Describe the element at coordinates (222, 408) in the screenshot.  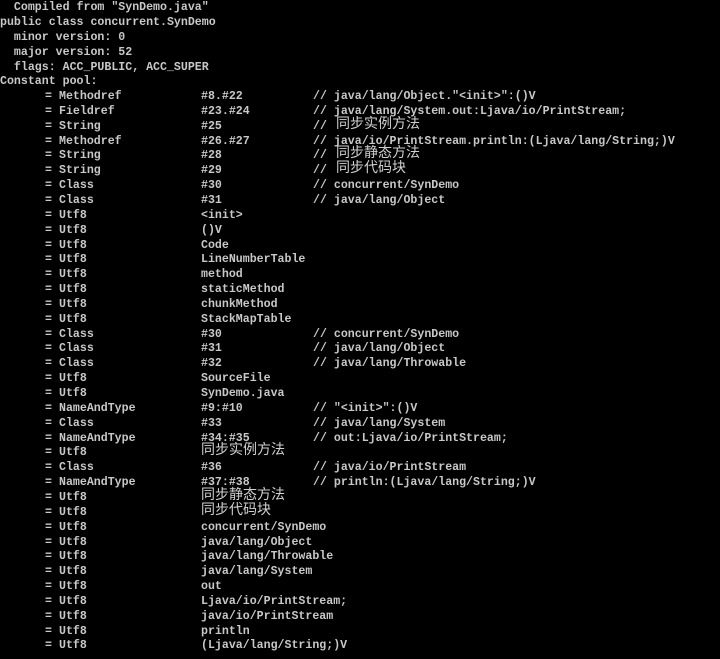
I see `entry-reference: #9:#10` at that location.